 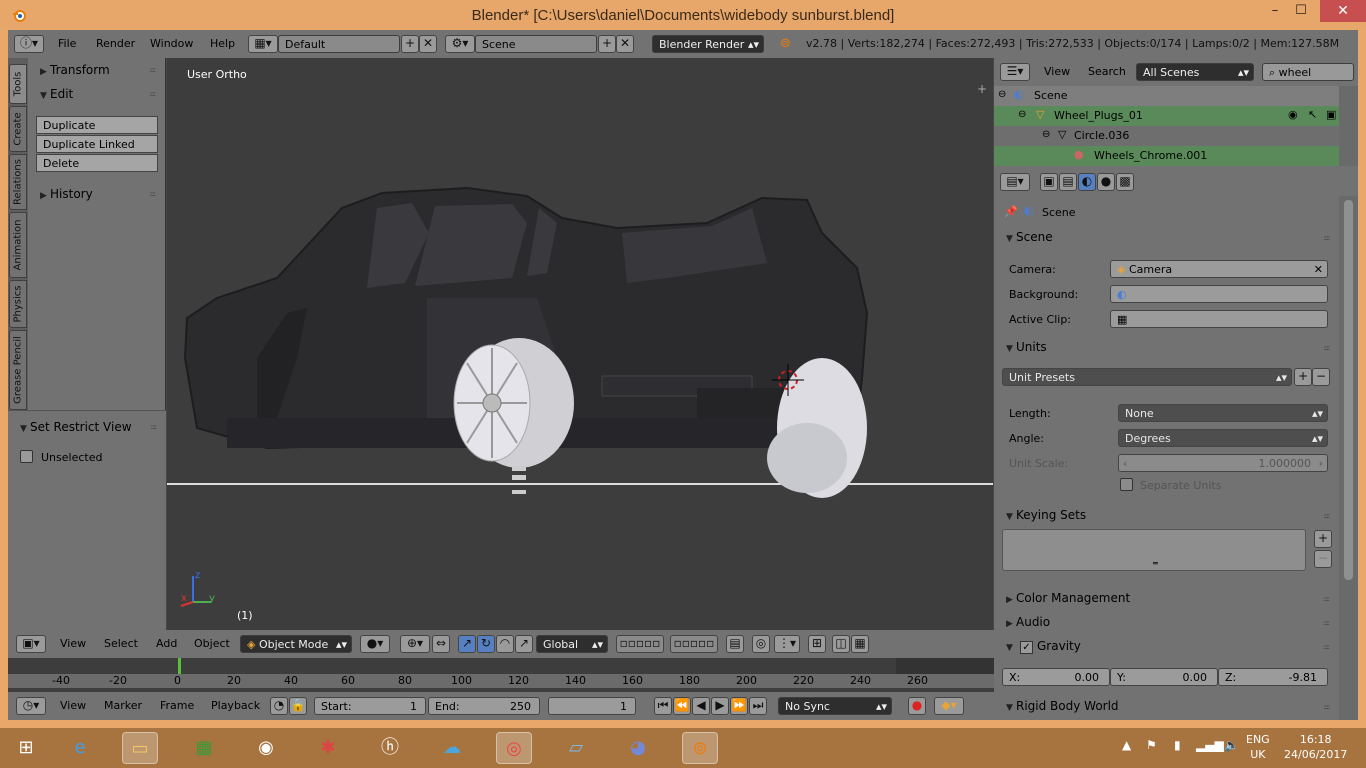 What do you see at coordinates (1231, 745) in the screenshot?
I see `volume-icon: 🔈` at bounding box center [1231, 745].